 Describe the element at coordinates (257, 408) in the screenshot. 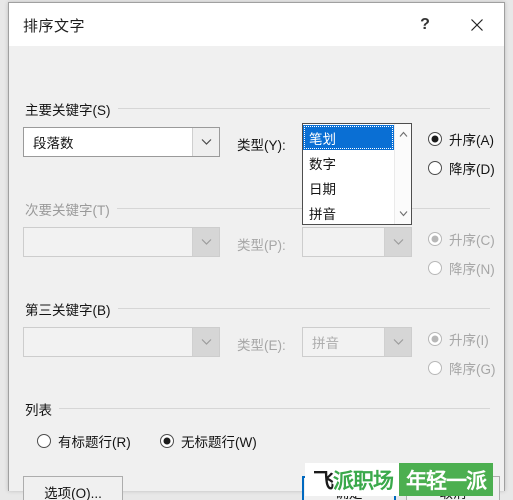

I see `group-list-separator` at that location.